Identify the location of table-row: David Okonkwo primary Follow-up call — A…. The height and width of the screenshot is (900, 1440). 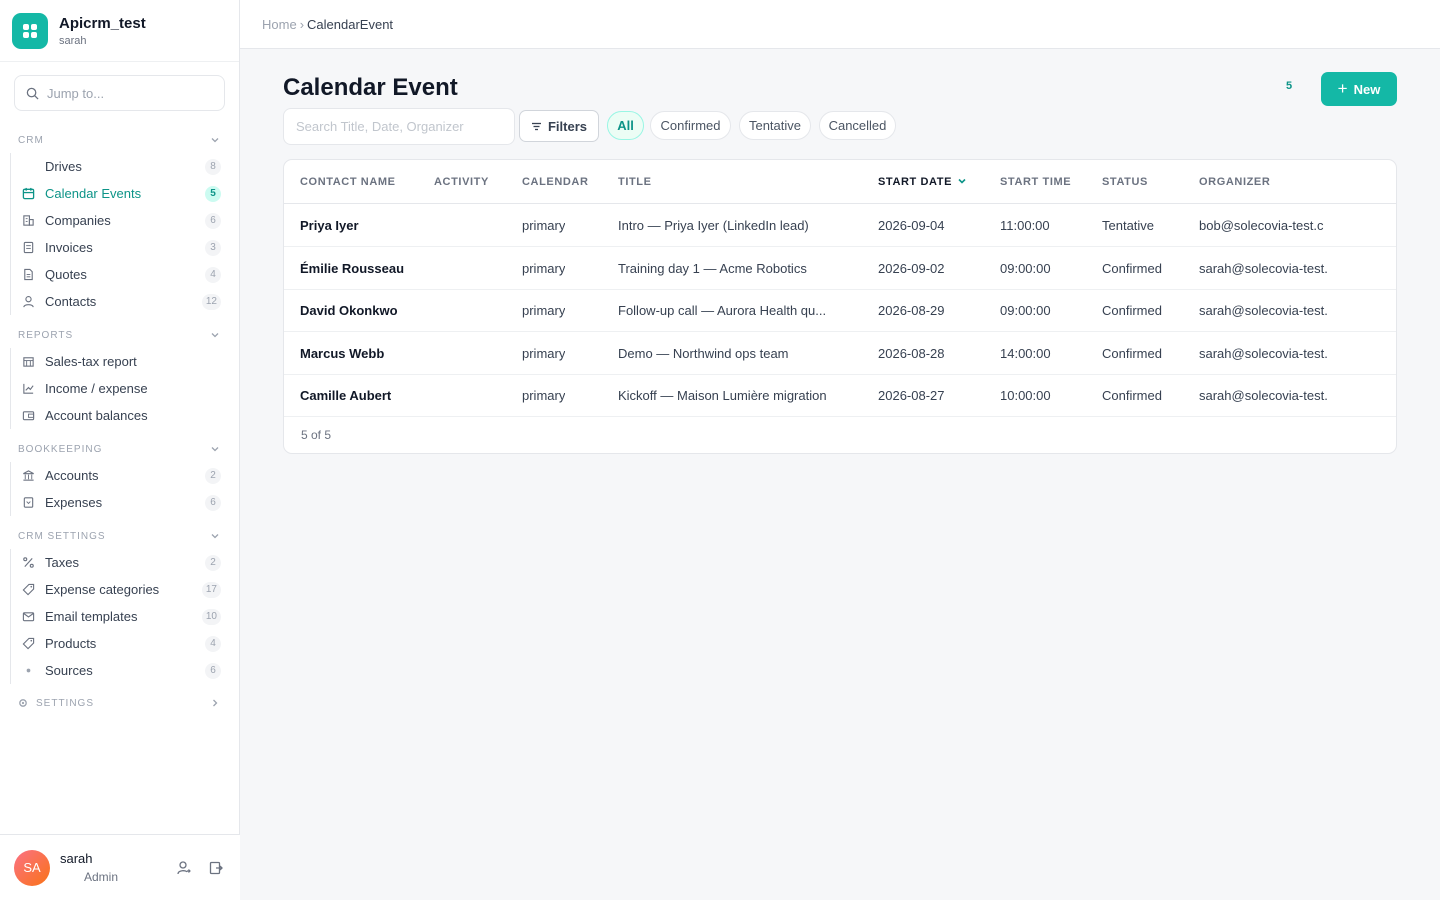
(840, 310).